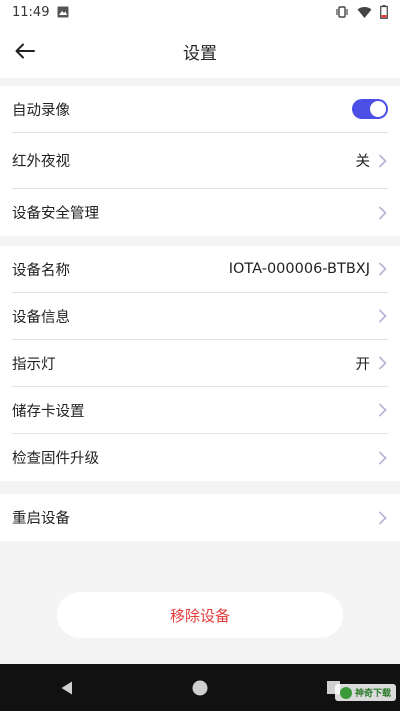 The height and width of the screenshot is (711, 400). I want to click on row-value: 关, so click(363, 162).